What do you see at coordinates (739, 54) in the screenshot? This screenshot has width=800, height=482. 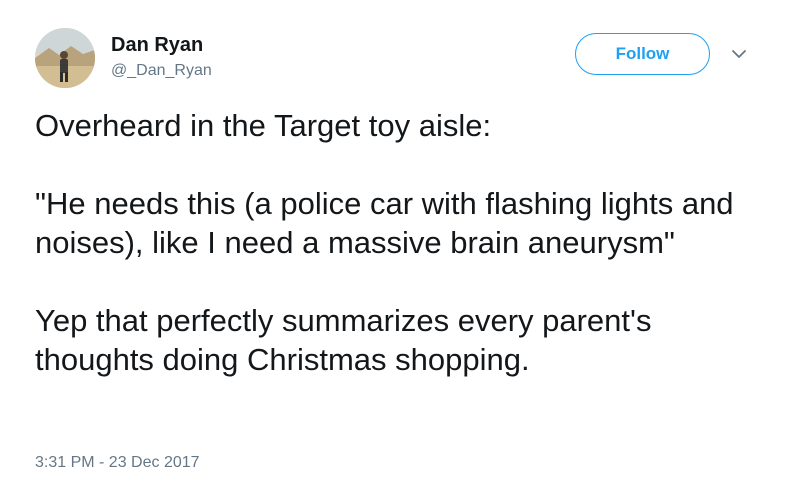 I see `chevron-down-icon` at bounding box center [739, 54].